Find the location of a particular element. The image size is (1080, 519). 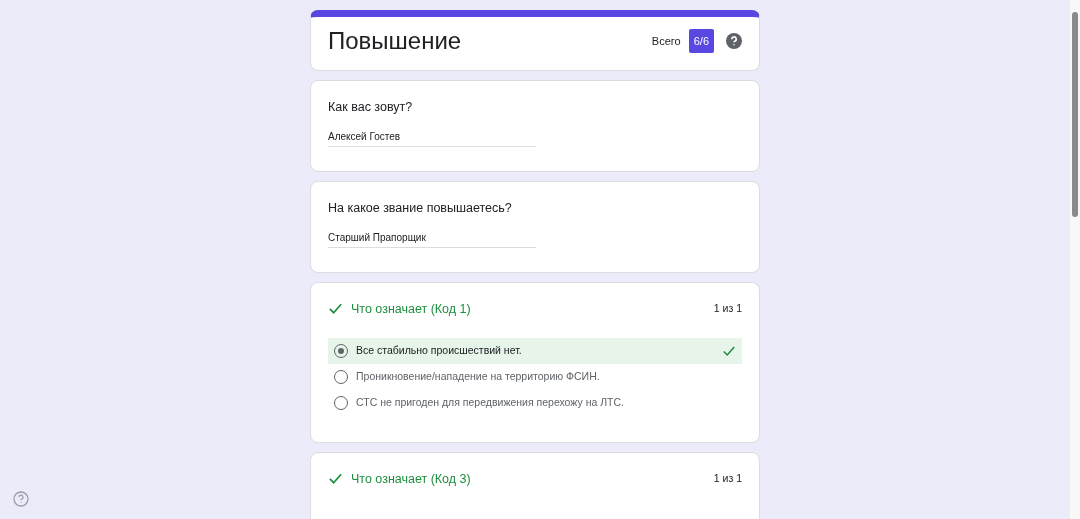

option-label: Все стабильно происшествий нет. is located at coordinates (439, 351).